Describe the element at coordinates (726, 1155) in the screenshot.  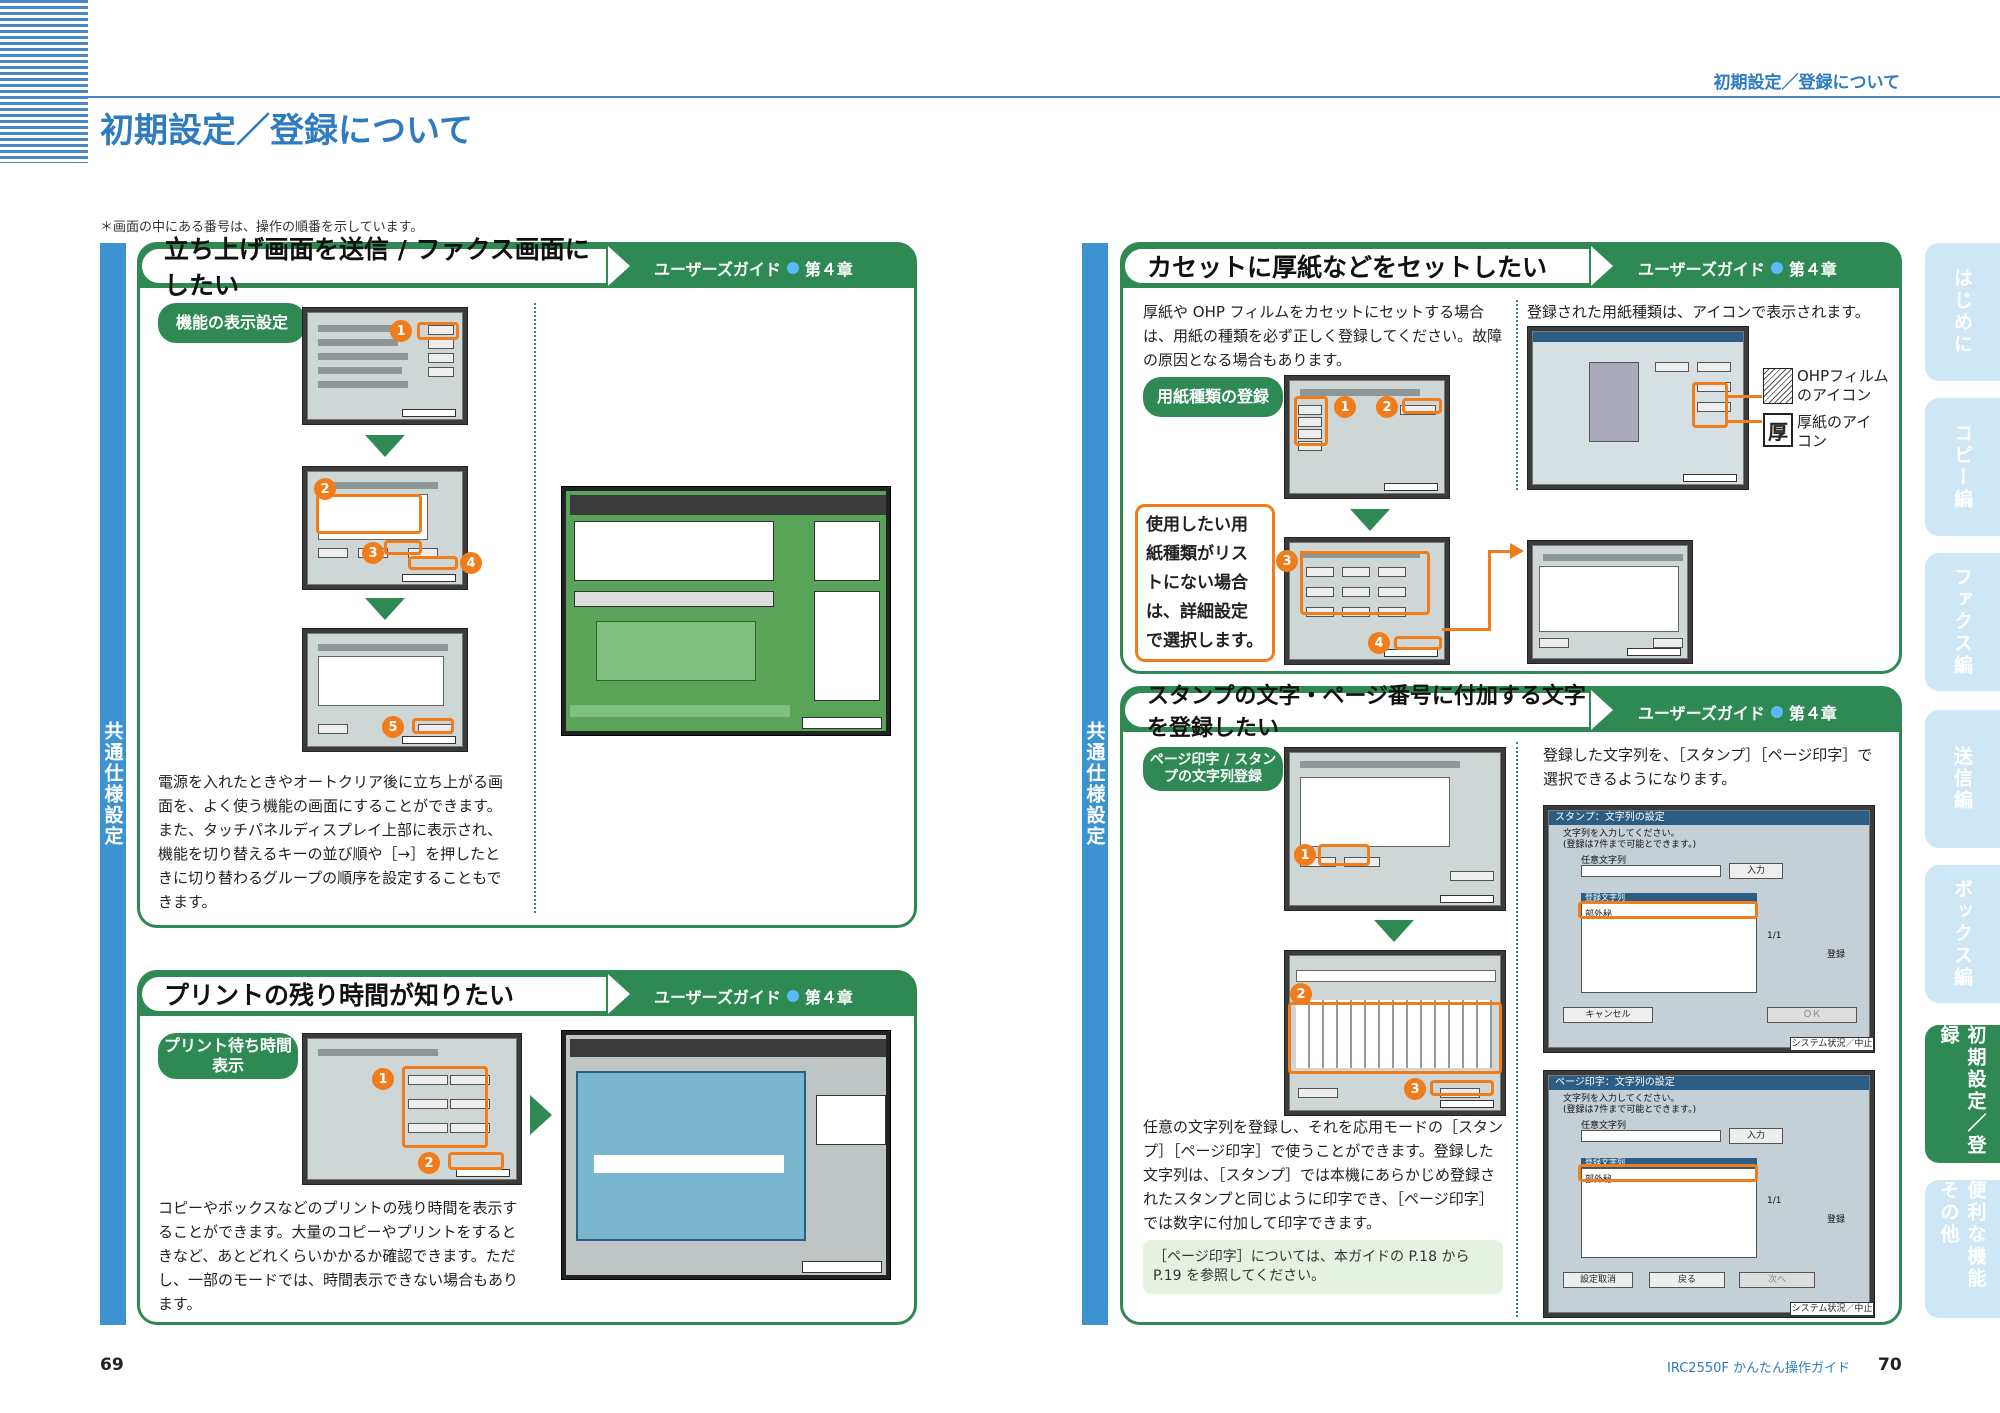
I see `screenshot-print-status` at that location.